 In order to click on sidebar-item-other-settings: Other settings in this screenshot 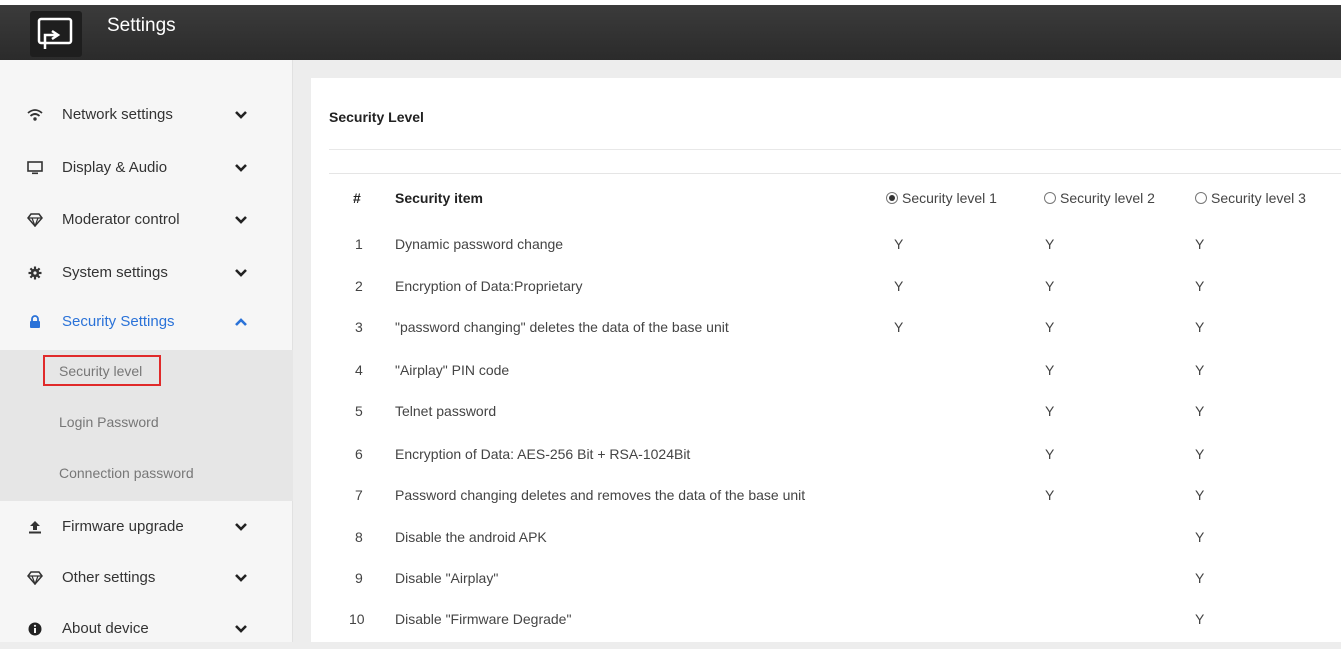, I will do `click(146, 578)`.